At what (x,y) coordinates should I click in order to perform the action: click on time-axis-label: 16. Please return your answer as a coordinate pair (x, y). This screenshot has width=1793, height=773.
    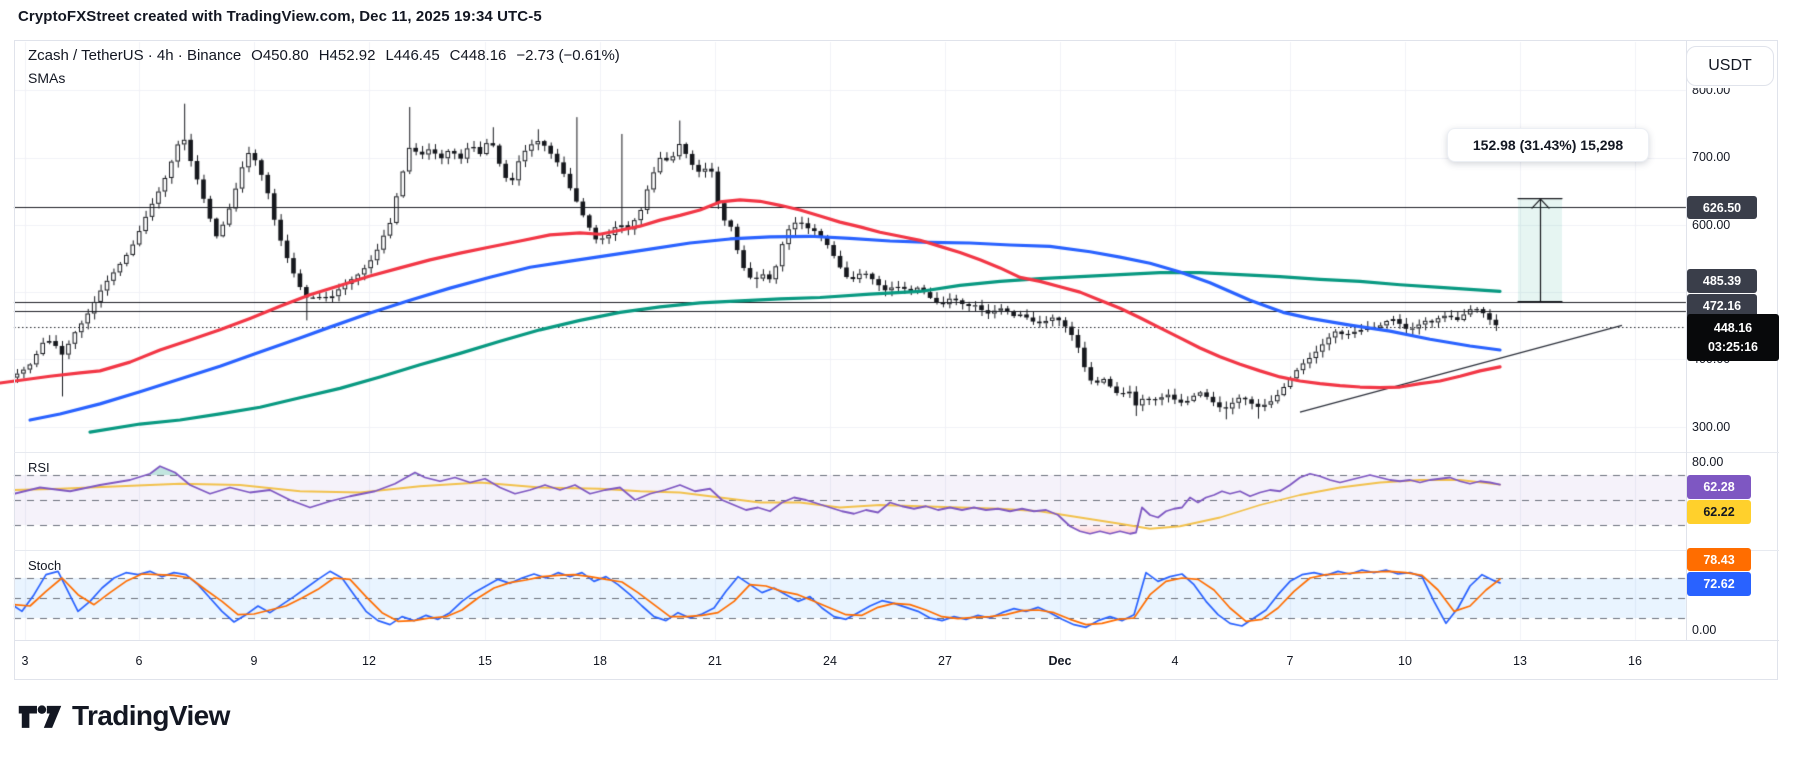
    Looking at the image, I should click on (1635, 661).